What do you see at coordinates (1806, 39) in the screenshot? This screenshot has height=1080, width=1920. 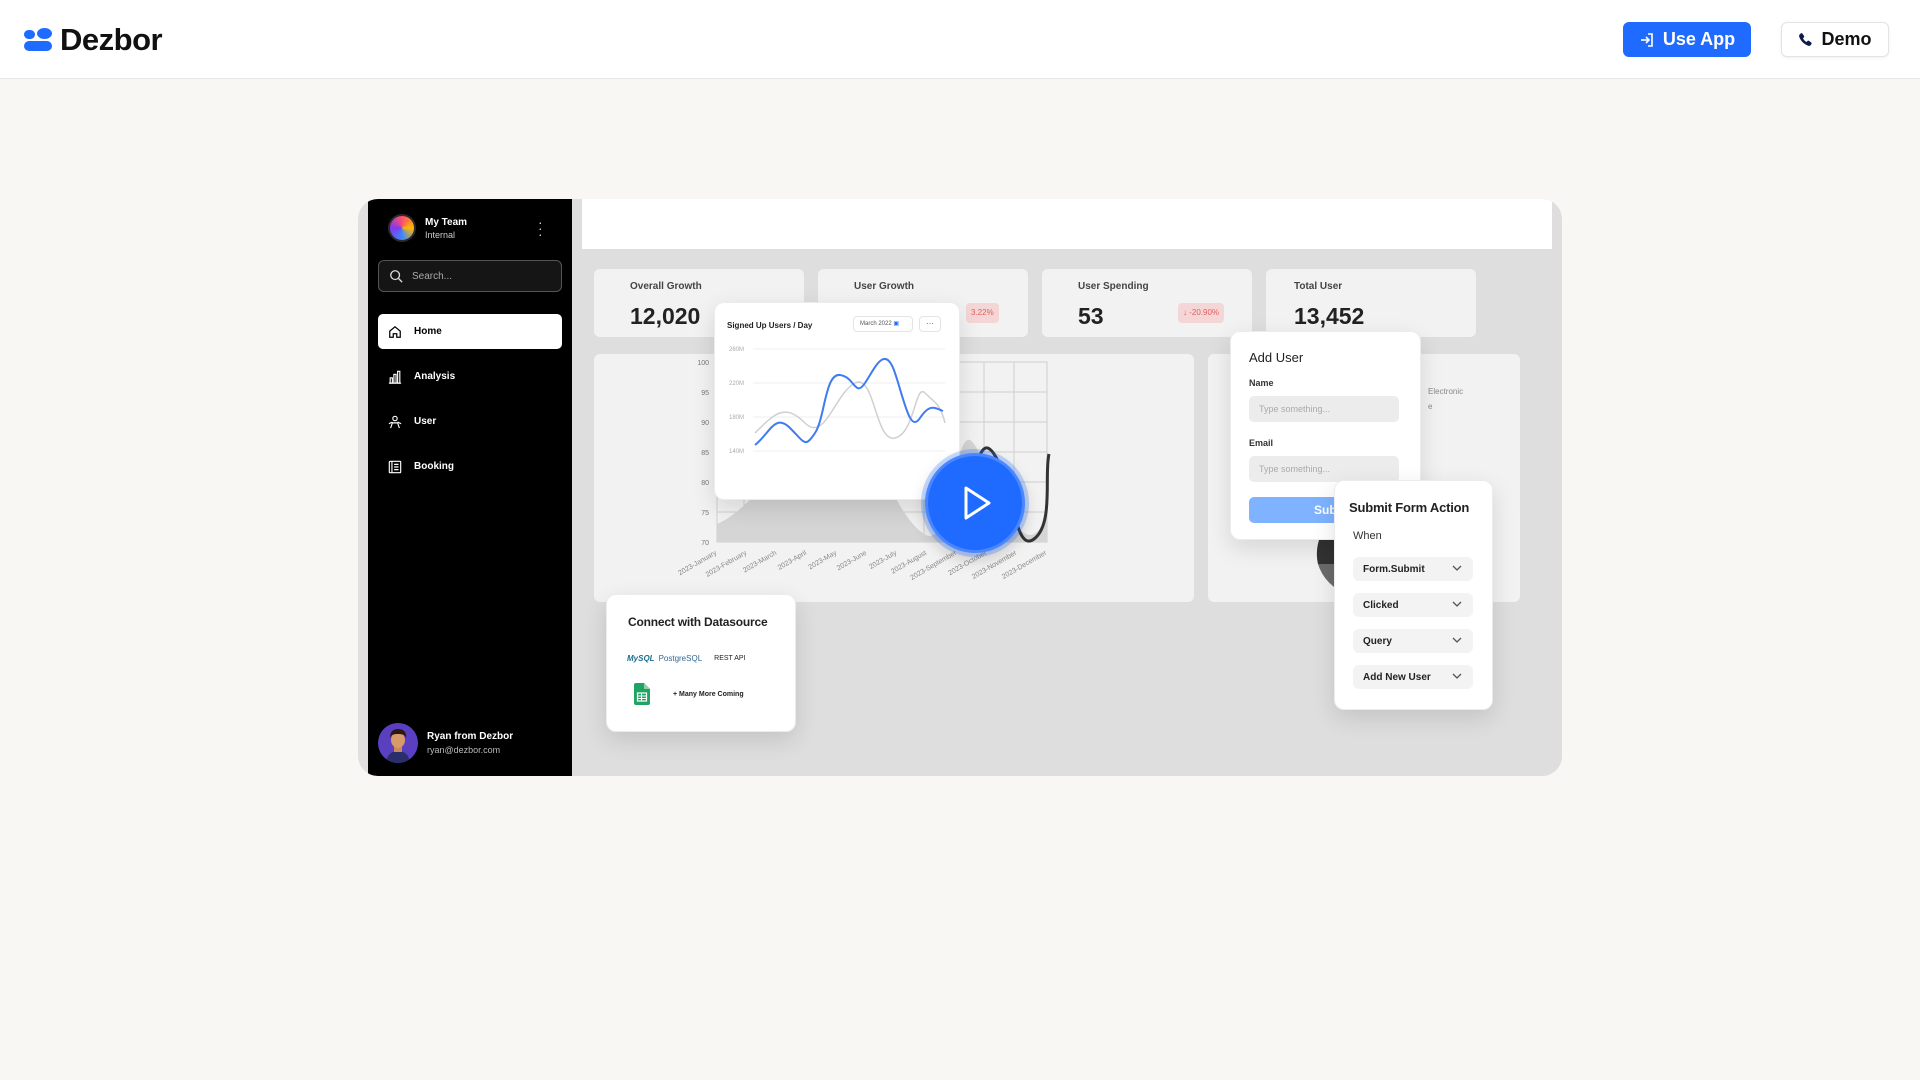 I see `phone-icon` at bounding box center [1806, 39].